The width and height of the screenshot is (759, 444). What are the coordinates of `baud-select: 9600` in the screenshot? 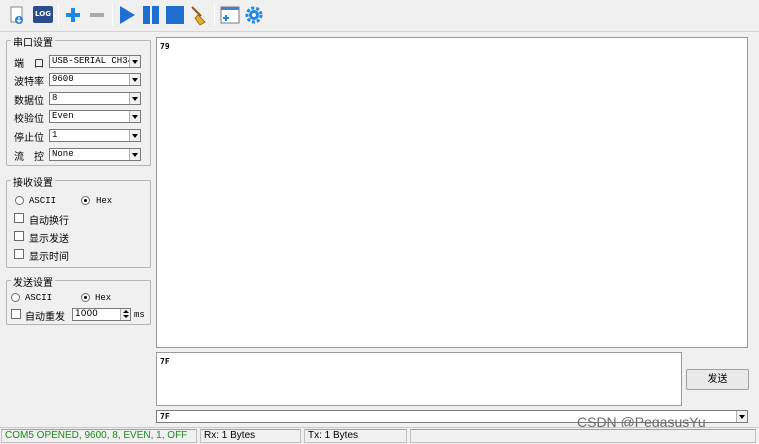 It's located at (95, 79).